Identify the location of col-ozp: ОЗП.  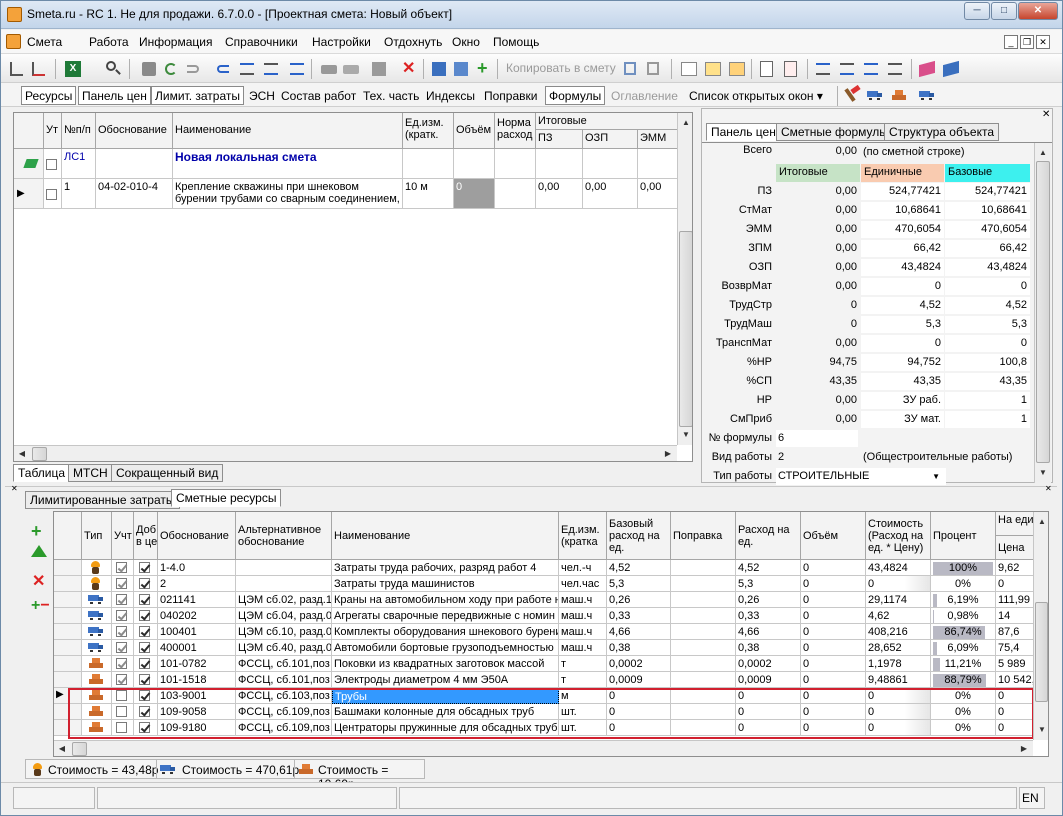
(610, 139).